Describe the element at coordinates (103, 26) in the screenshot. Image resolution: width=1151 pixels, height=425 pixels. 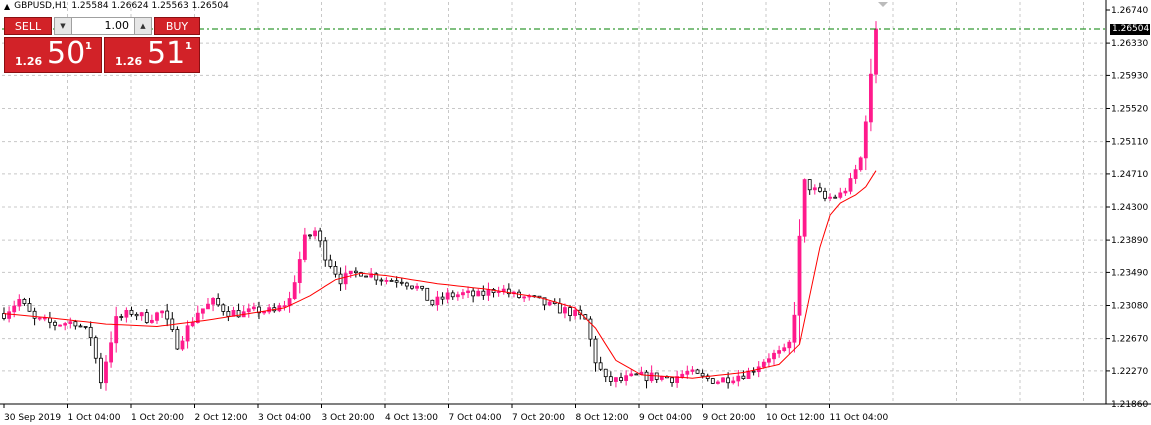
I see `lot-size-field: ▼ 1.00 ▲` at that location.